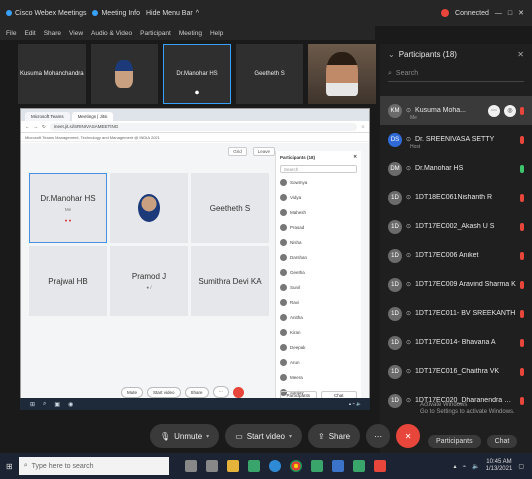 Image resolution: width=532 pixels, height=479 pixels. Describe the element at coordinates (316, 466) in the screenshot. I see `excel-icon` at that location.